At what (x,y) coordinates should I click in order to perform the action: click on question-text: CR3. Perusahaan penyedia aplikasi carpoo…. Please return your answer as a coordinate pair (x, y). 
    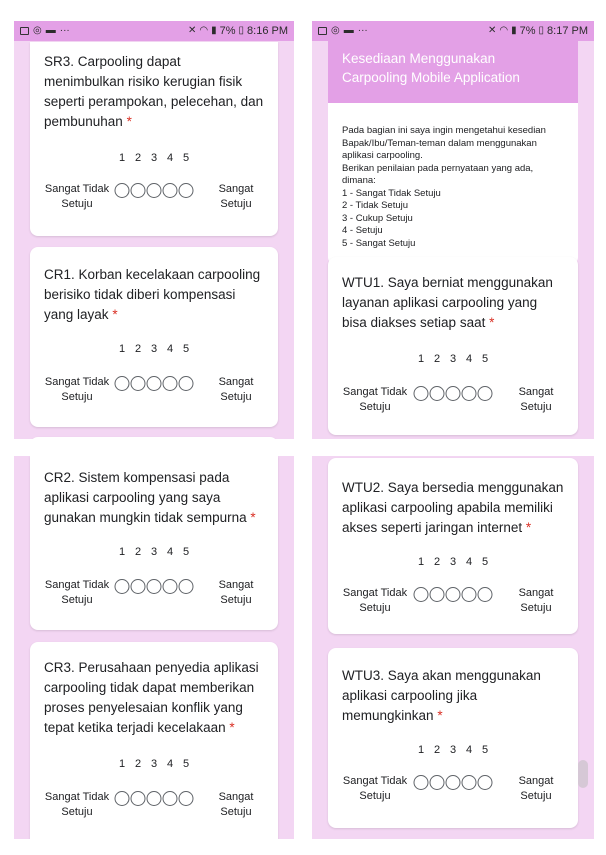
    Looking at the image, I should click on (151, 697).